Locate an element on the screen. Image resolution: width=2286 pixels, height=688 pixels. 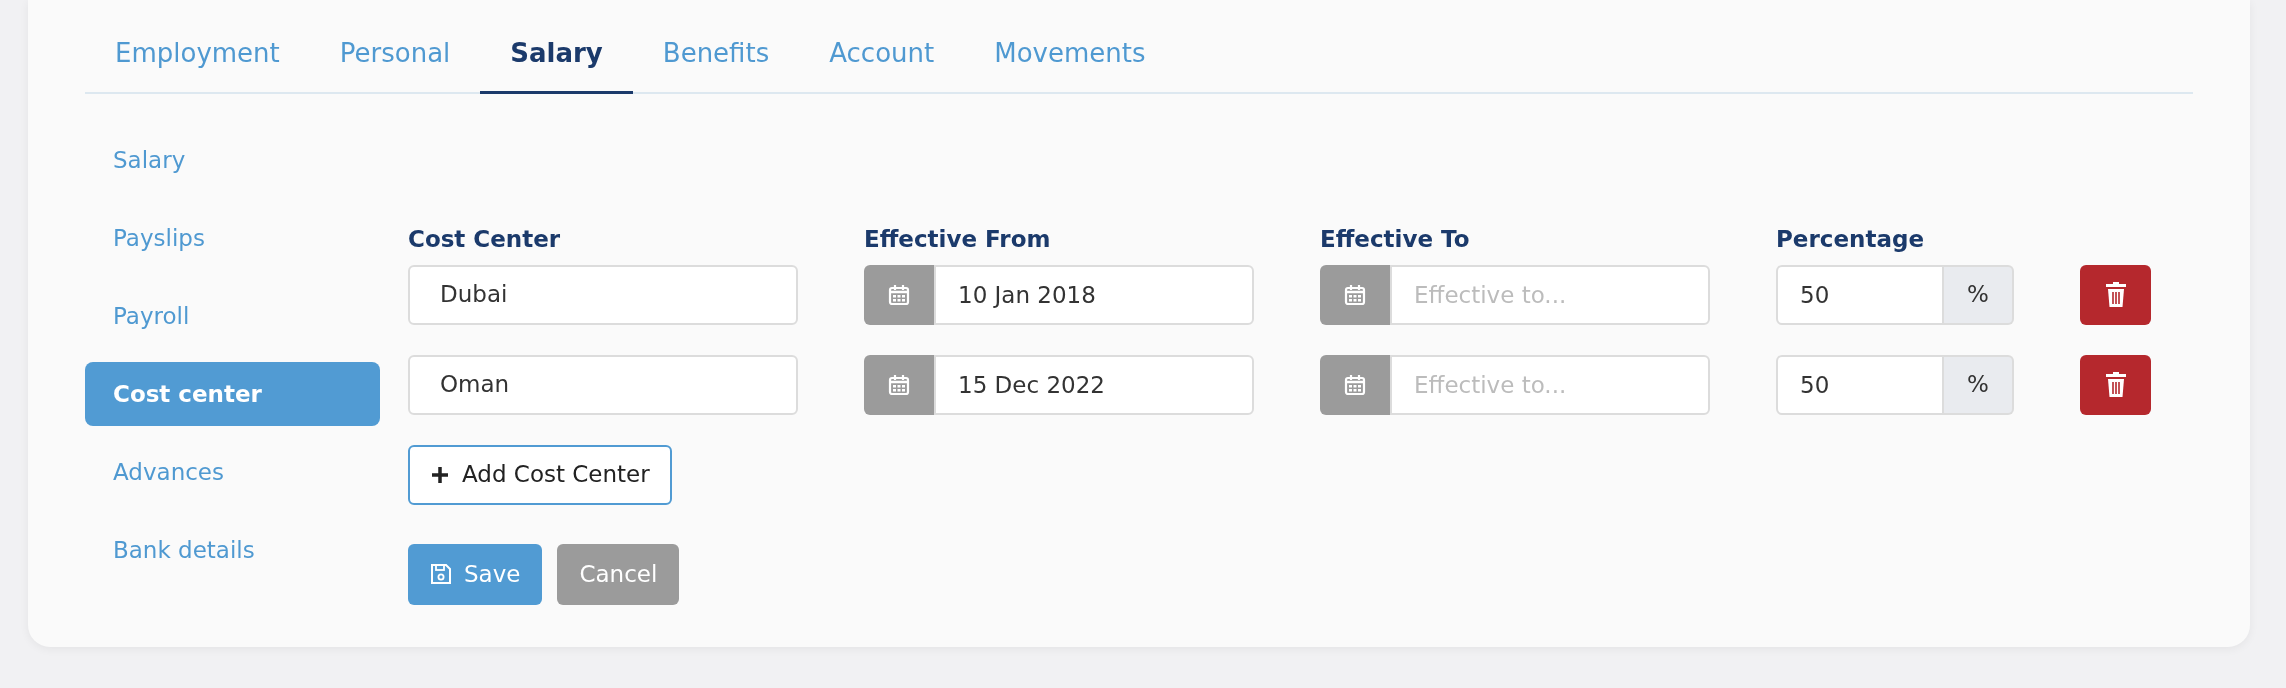
sidebar-item: Payroll is located at coordinates (232, 316).